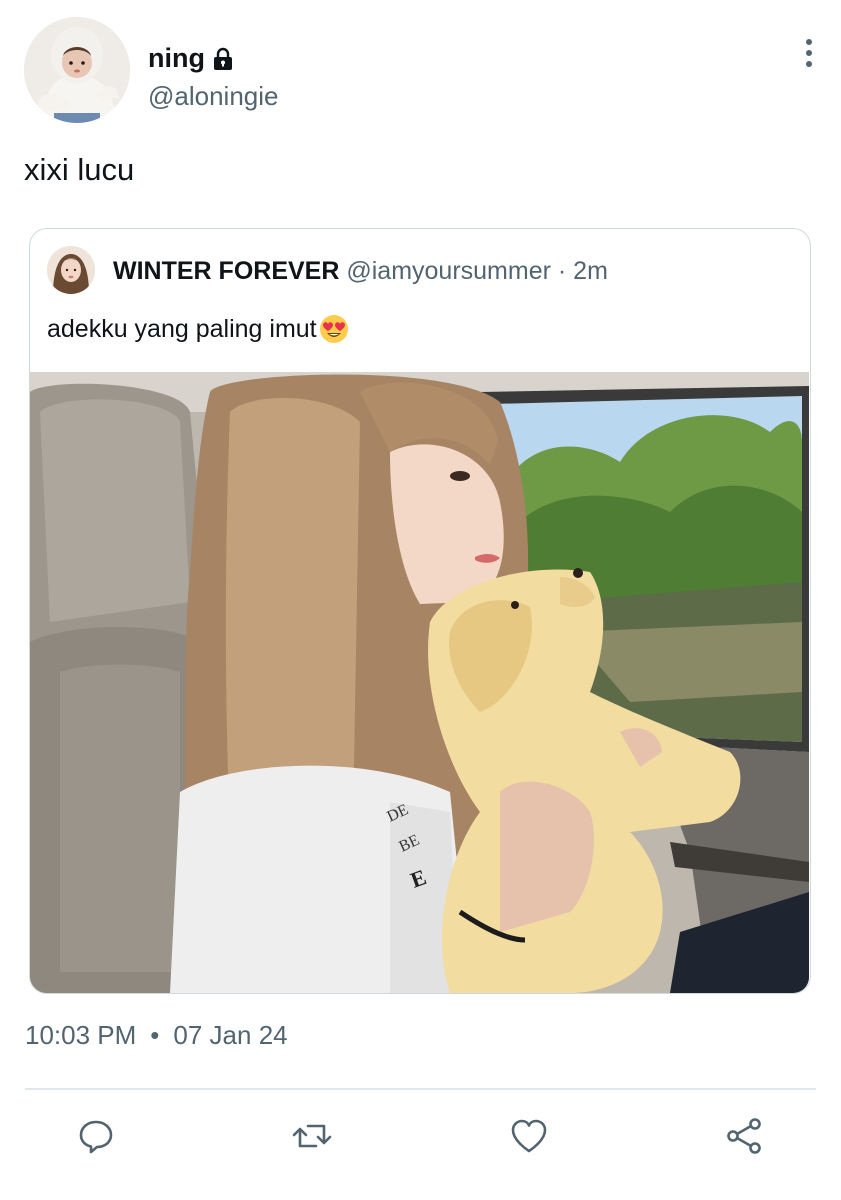 The height and width of the screenshot is (1200, 841). I want to click on quote-age: 2m, so click(590, 271).